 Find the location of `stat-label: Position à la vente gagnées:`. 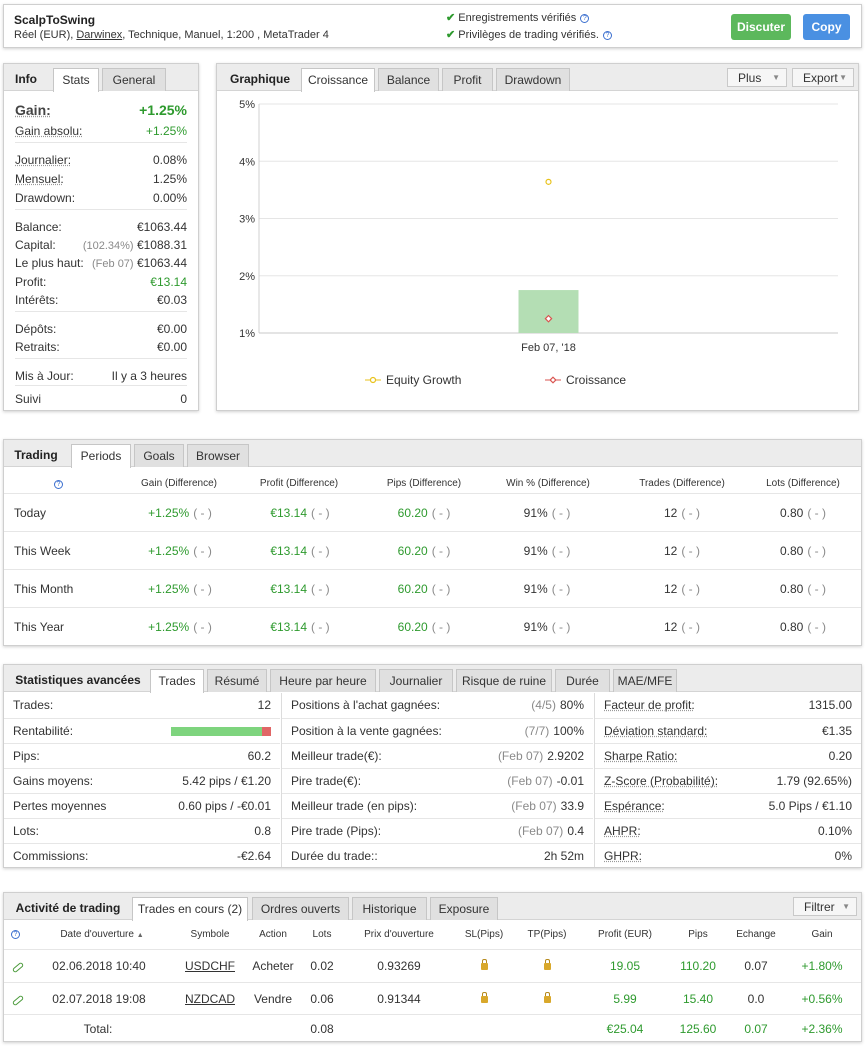

stat-label: Position à la vente gagnées: is located at coordinates (366, 731).